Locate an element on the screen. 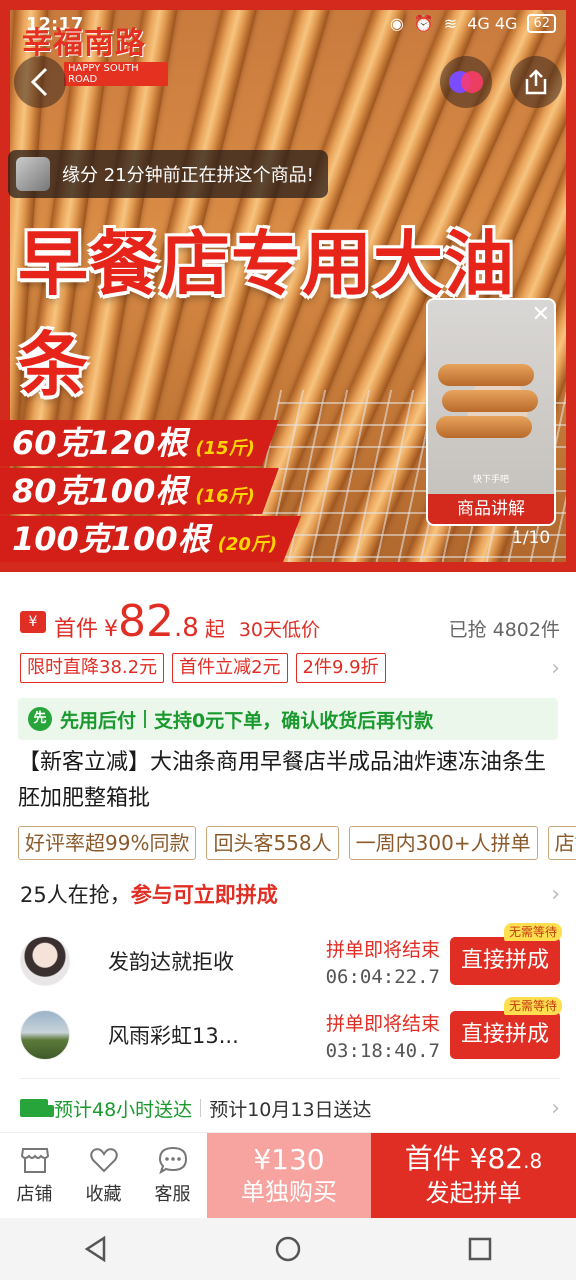 The width and height of the screenshot is (576, 1280). pay-later-icon: 先 is located at coordinates (40, 719).